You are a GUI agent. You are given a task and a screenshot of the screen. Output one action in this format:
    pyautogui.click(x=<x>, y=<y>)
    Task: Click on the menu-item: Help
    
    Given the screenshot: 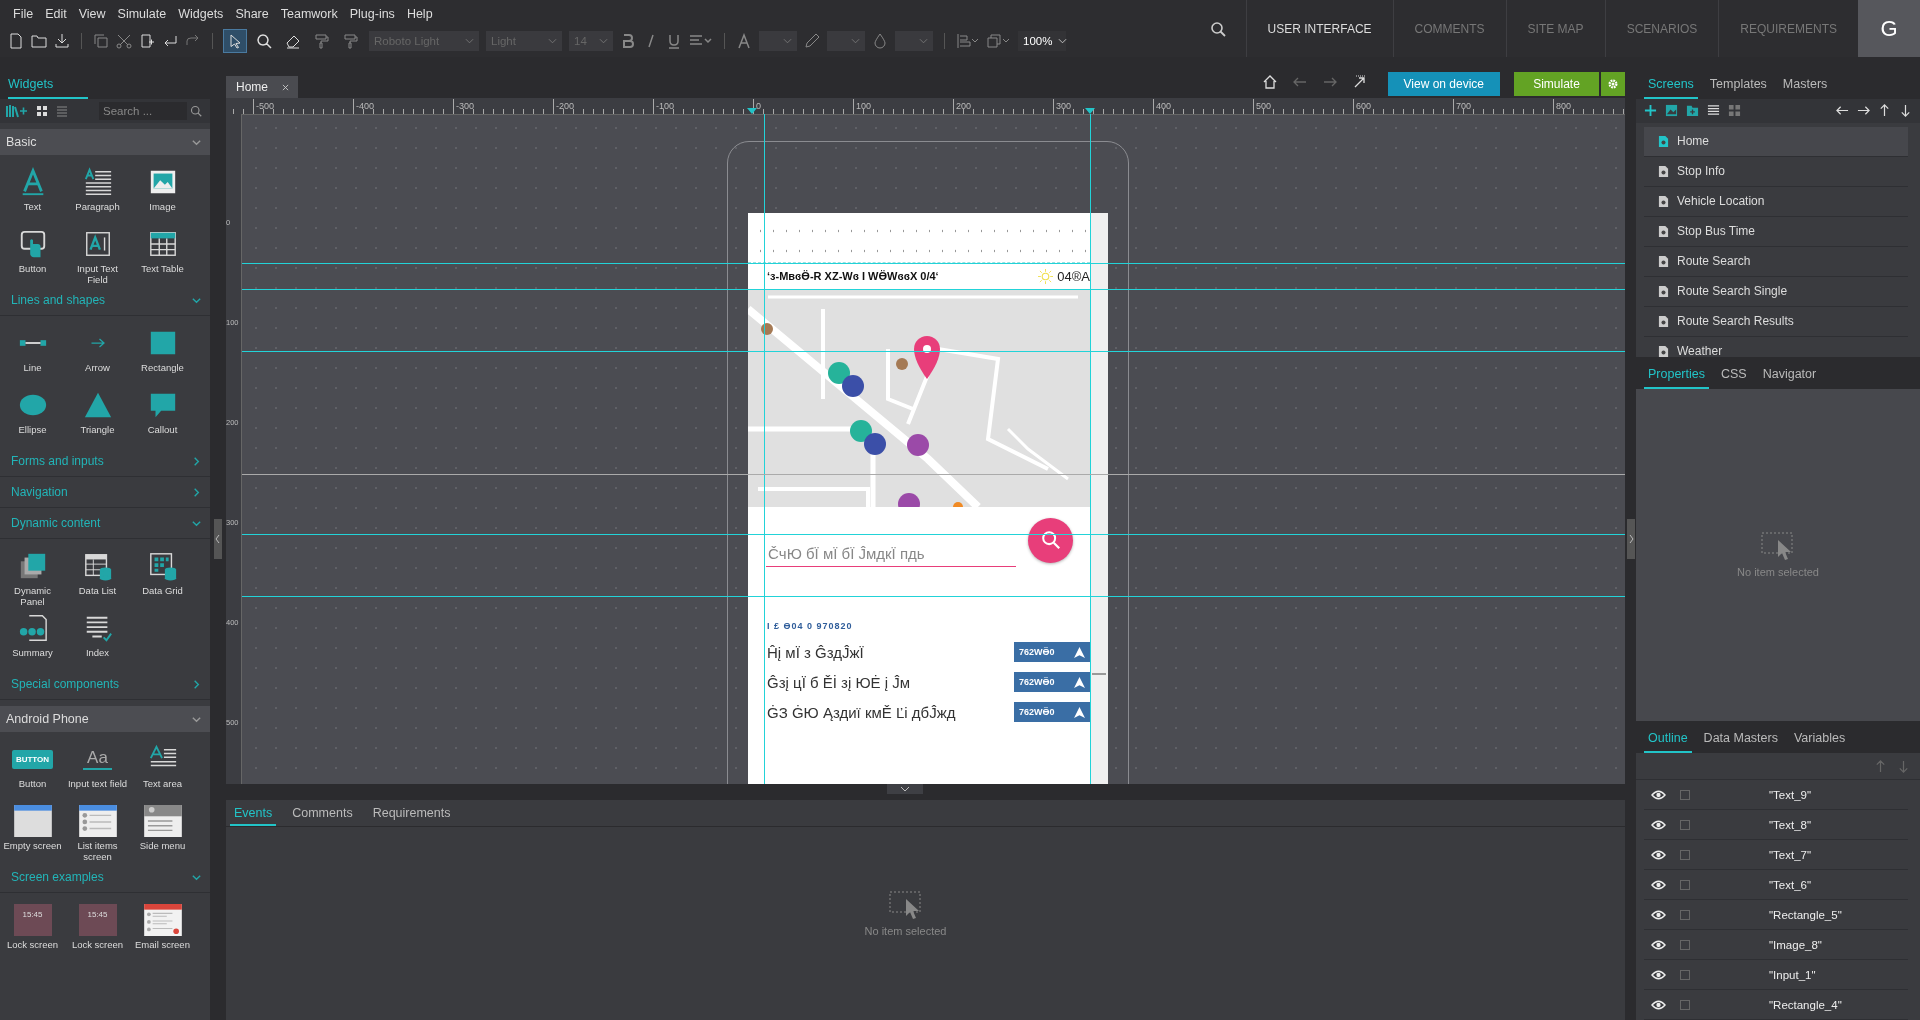 What is the action you would take?
    pyautogui.click(x=419, y=13)
    